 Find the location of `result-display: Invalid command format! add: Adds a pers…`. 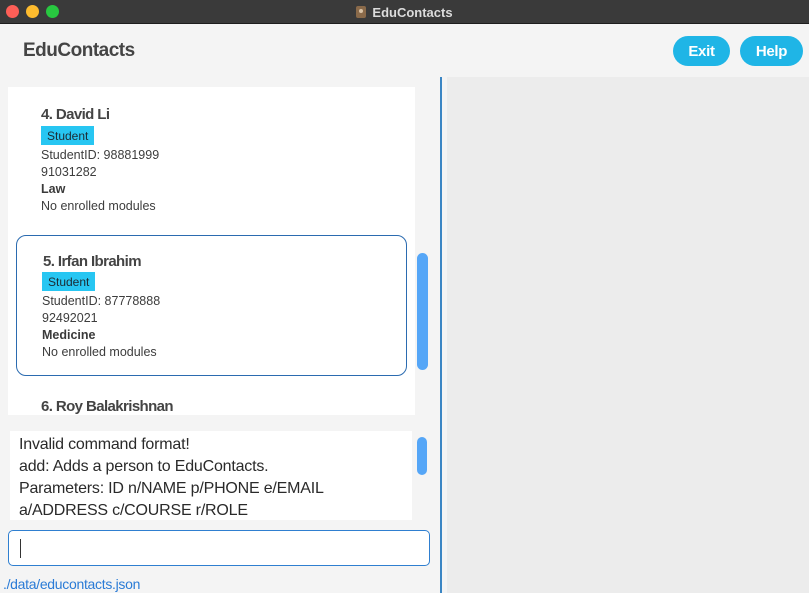

result-display: Invalid command format! add: Adds a pers… is located at coordinates (211, 475).